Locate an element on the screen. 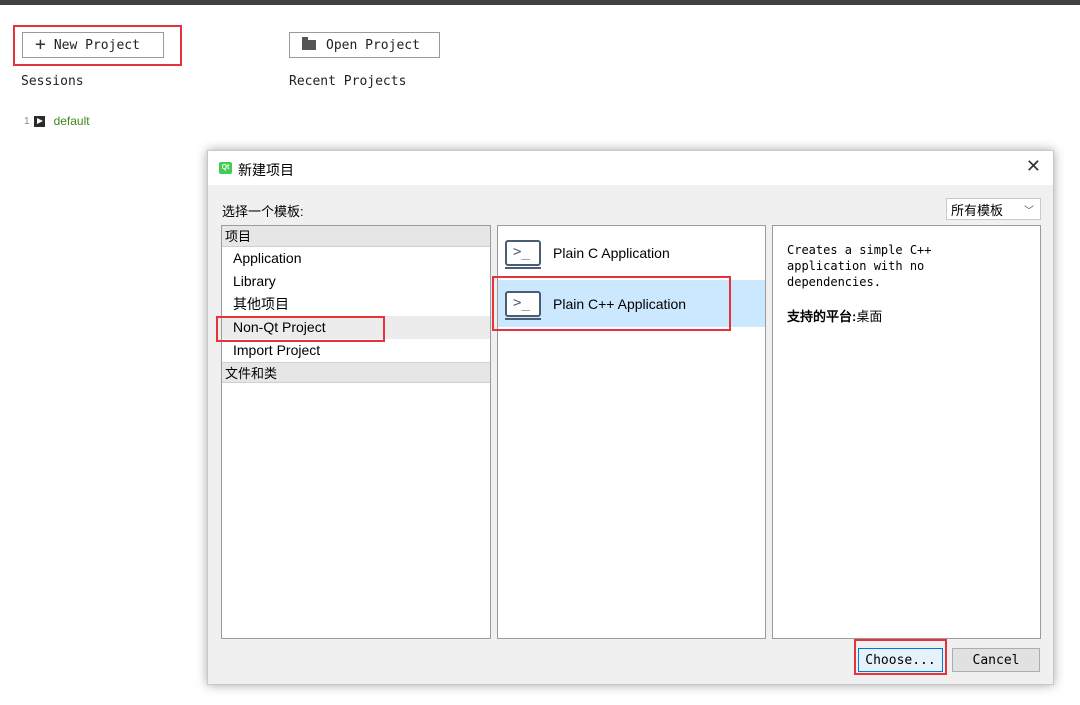  supported-platforms: 支持的平台:桌面 is located at coordinates (834, 315).